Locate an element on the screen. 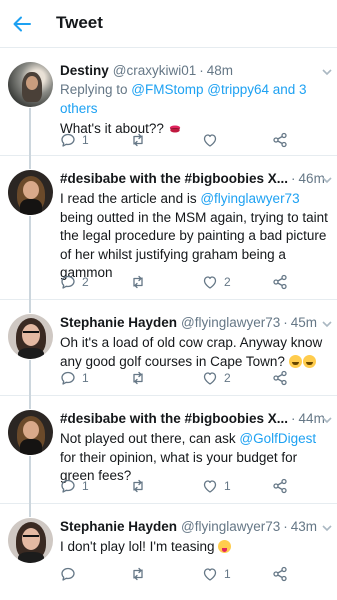 The image size is (337, 600). tweet-header: Stephanie Hayden @flyinglawyer73 · 45m is located at coordinates (194, 323).